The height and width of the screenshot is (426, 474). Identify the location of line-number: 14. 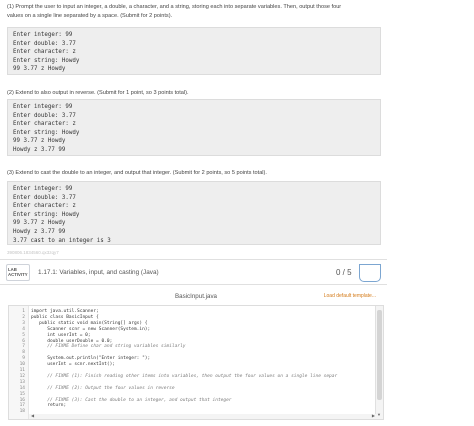
(22, 388).